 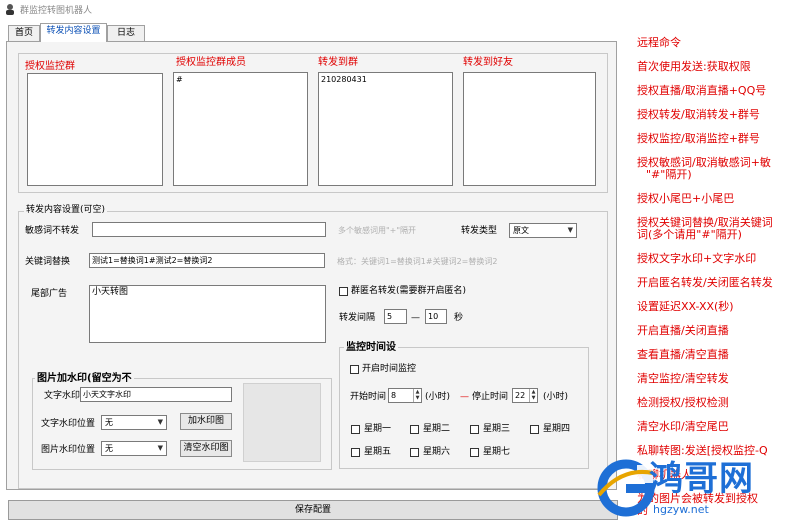 What do you see at coordinates (50, 66) in the screenshot?
I see `auth-monitor-group-label: 授权监控群` at bounding box center [50, 66].